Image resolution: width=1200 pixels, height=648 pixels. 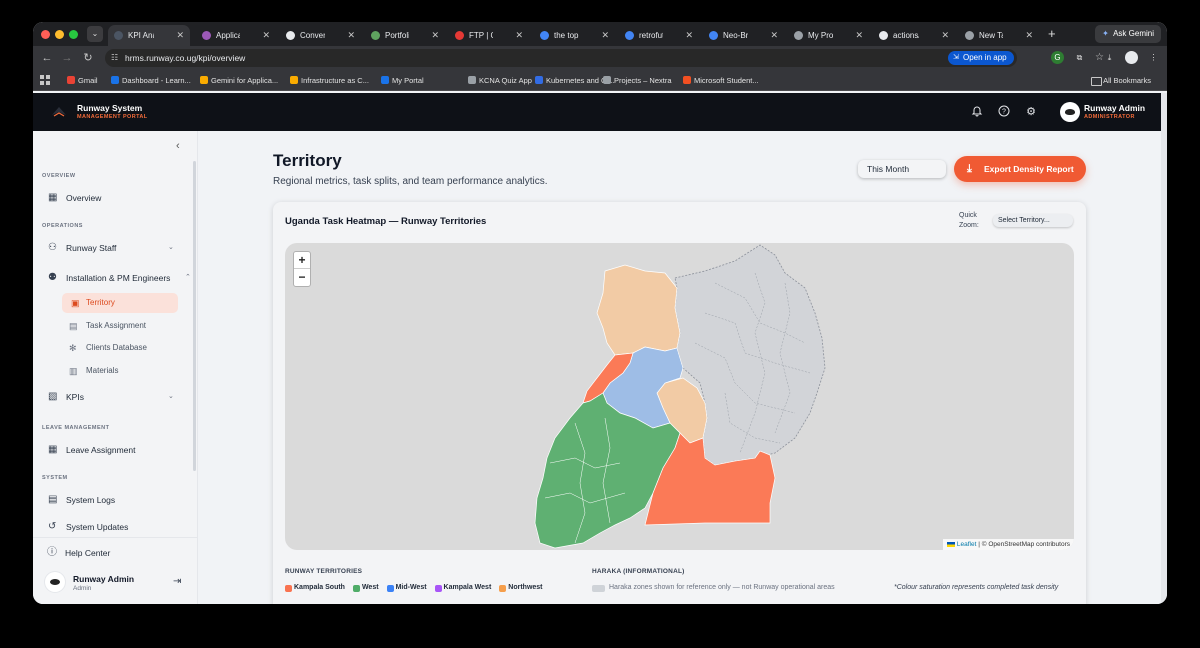 What do you see at coordinates (111, 397) in the screenshot?
I see `sidebar-item-kpis: ▧ KPIs ⌄` at bounding box center [111, 397].